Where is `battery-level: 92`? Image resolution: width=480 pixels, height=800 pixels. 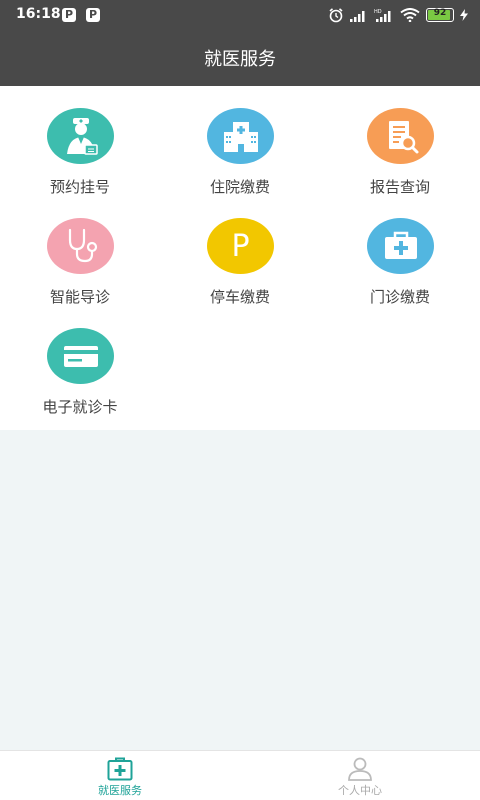
battery-level: 92 is located at coordinates (440, 13).